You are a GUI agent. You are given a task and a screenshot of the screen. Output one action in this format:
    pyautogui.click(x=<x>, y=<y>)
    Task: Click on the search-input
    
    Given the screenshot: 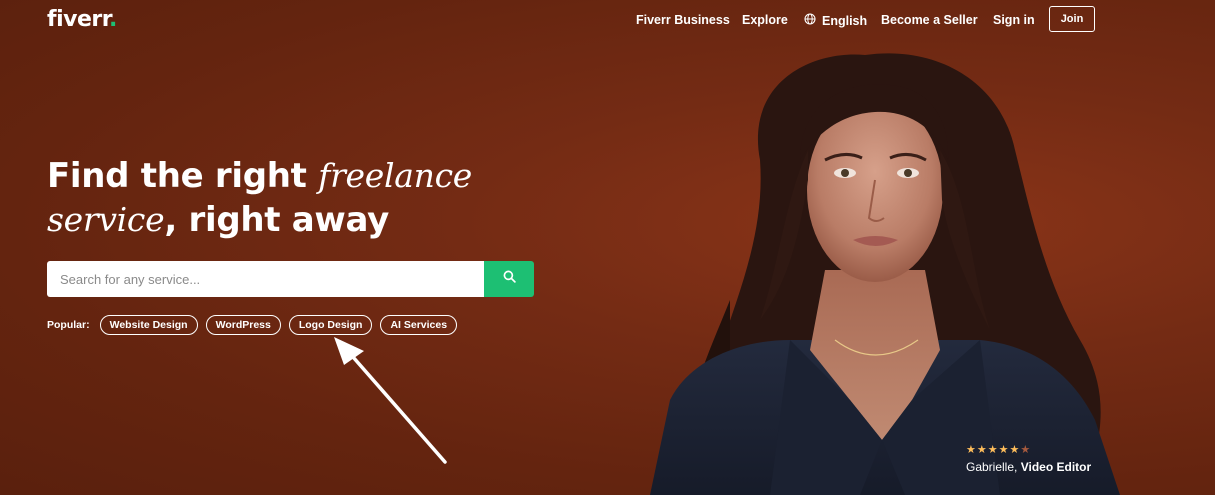 What is the action you would take?
    pyautogui.click(x=265, y=279)
    